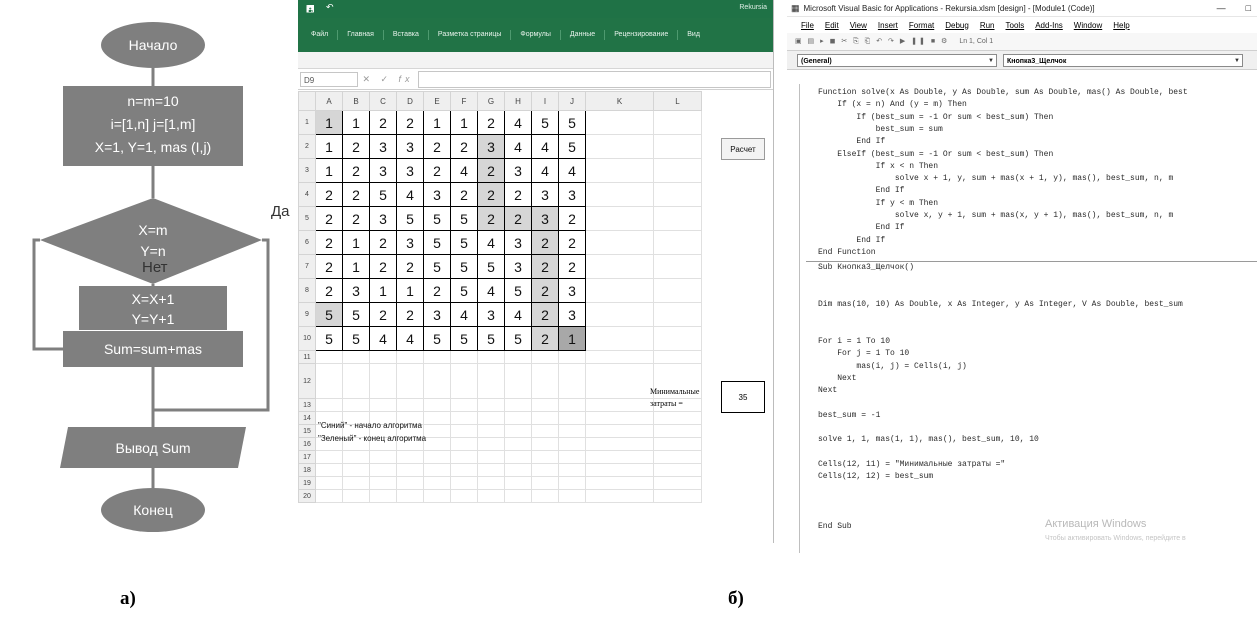 The height and width of the screenshot is (619, 1257). What do you see at coordinates (361, 35) in the screenshot?
I see `tab-home: Главная` at bounding box center [361, 35].